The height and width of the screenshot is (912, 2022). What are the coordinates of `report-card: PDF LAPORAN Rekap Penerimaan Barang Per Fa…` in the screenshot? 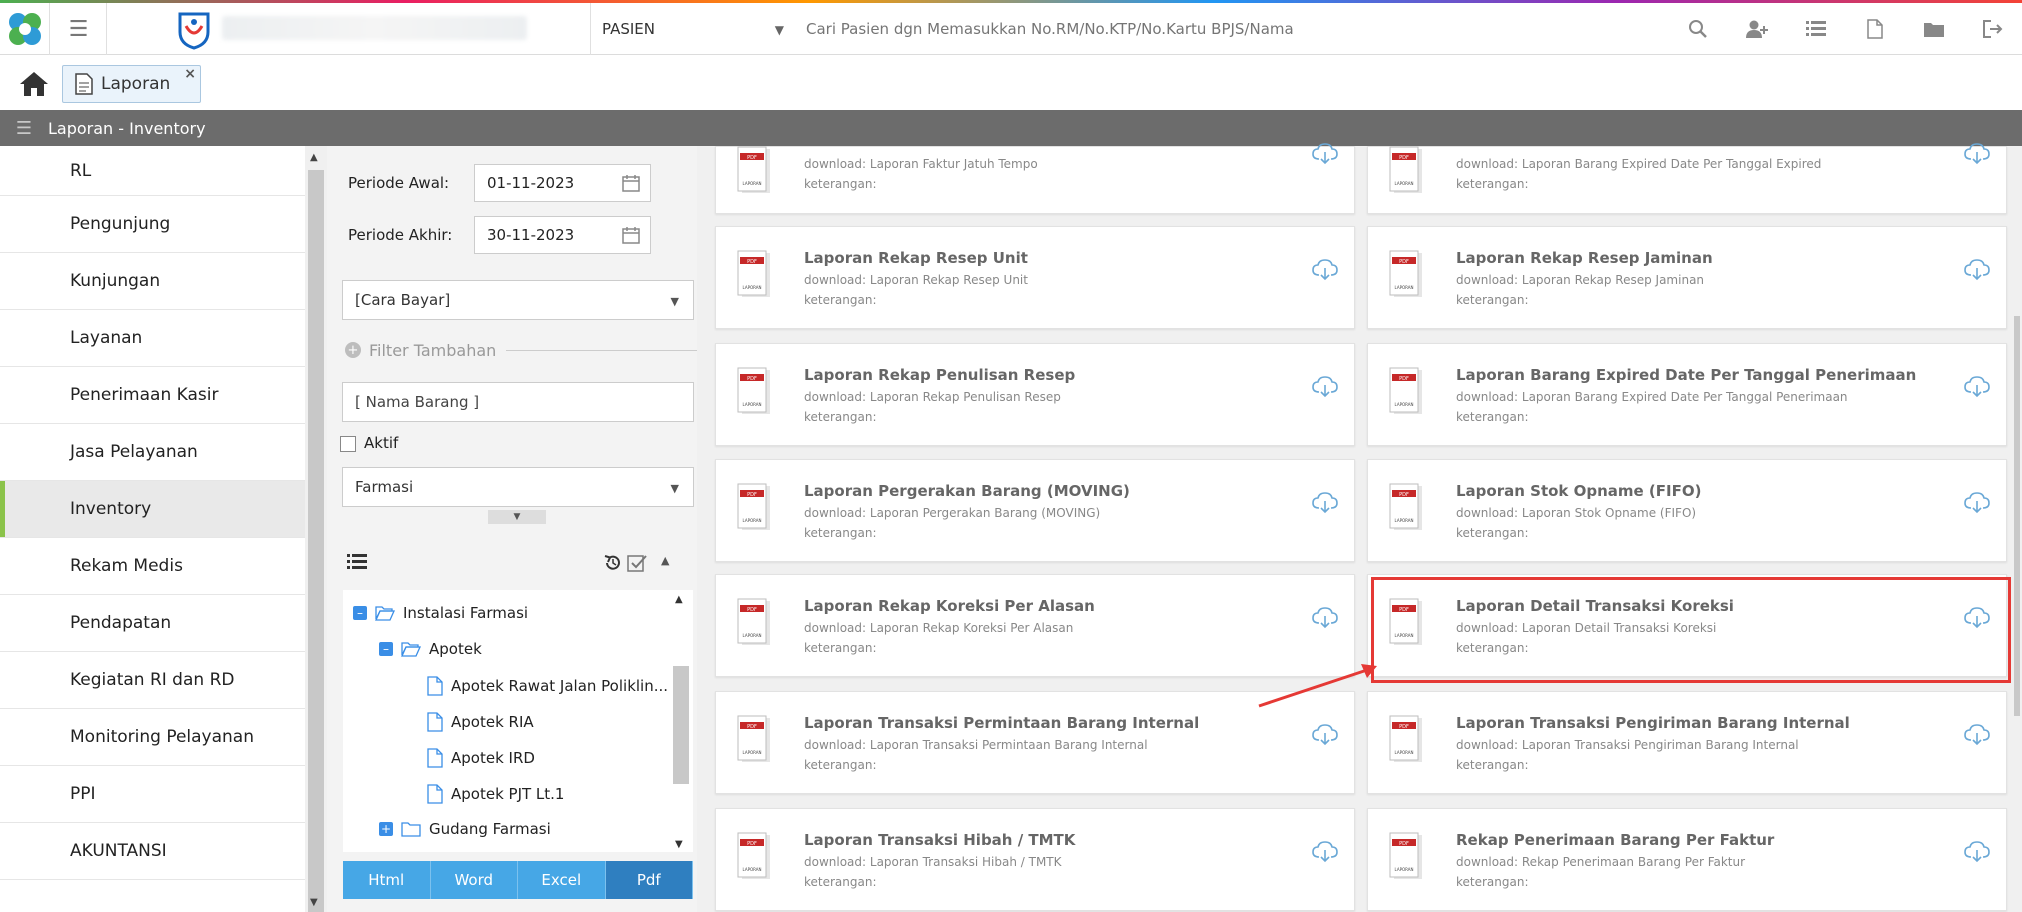 It's located at (1687, 859).